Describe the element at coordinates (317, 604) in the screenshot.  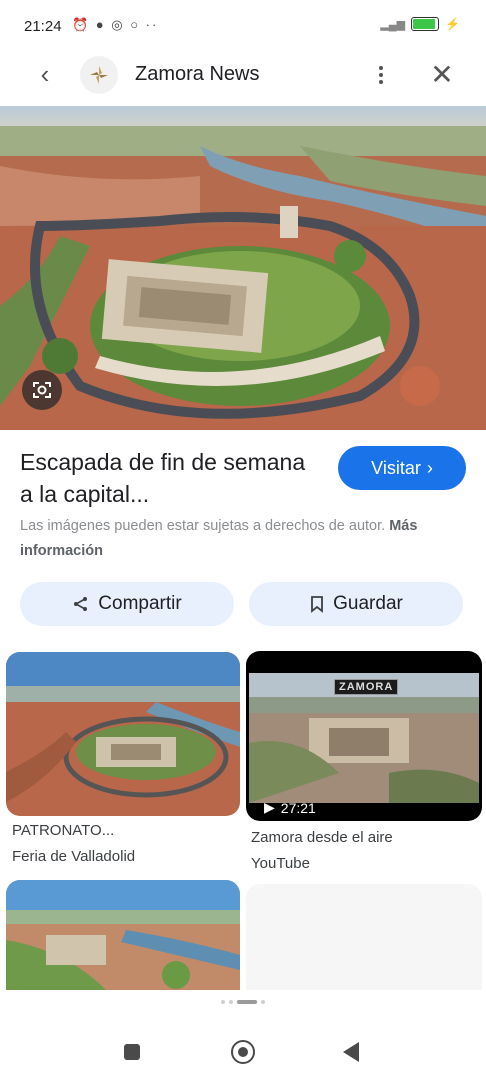
I see `bookmark-icon` at that location.